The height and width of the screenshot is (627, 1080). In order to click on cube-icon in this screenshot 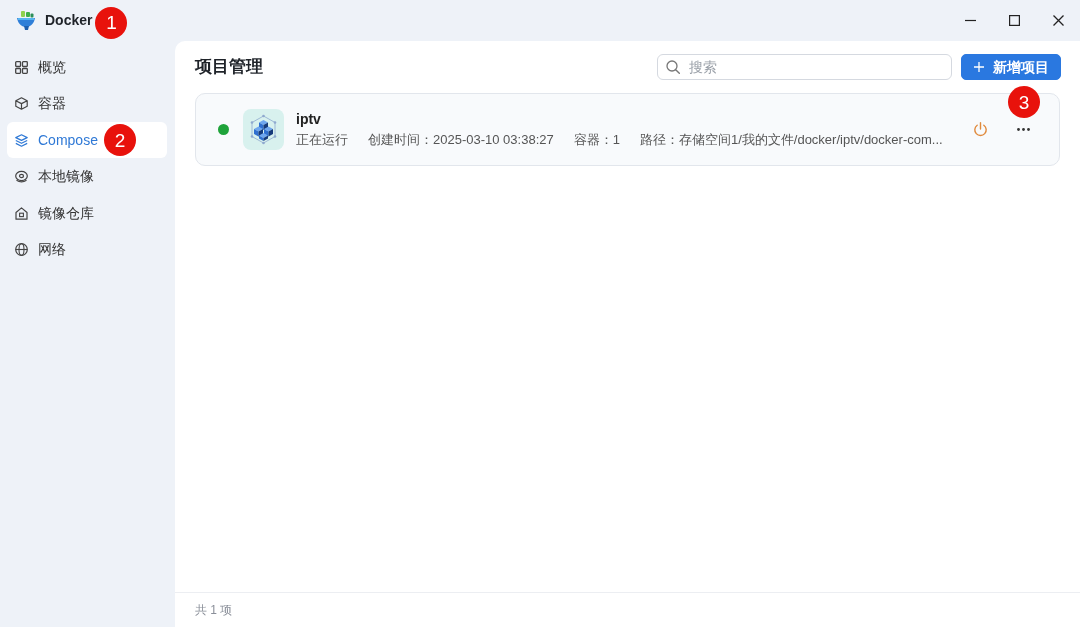, I will do `click(21, 103)`.